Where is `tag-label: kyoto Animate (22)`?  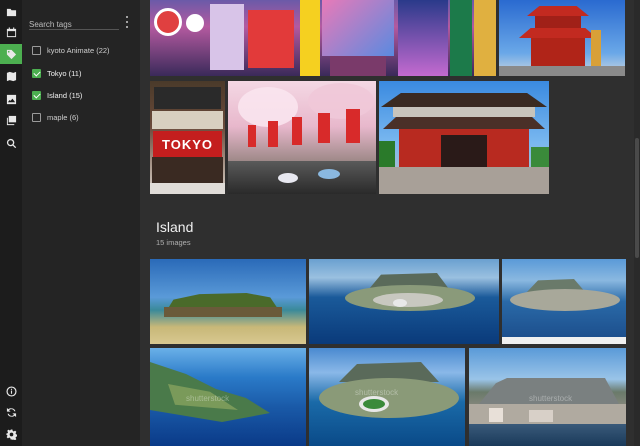 tag-label: kyoto Animate (22) is located at coordinates (78, 50).